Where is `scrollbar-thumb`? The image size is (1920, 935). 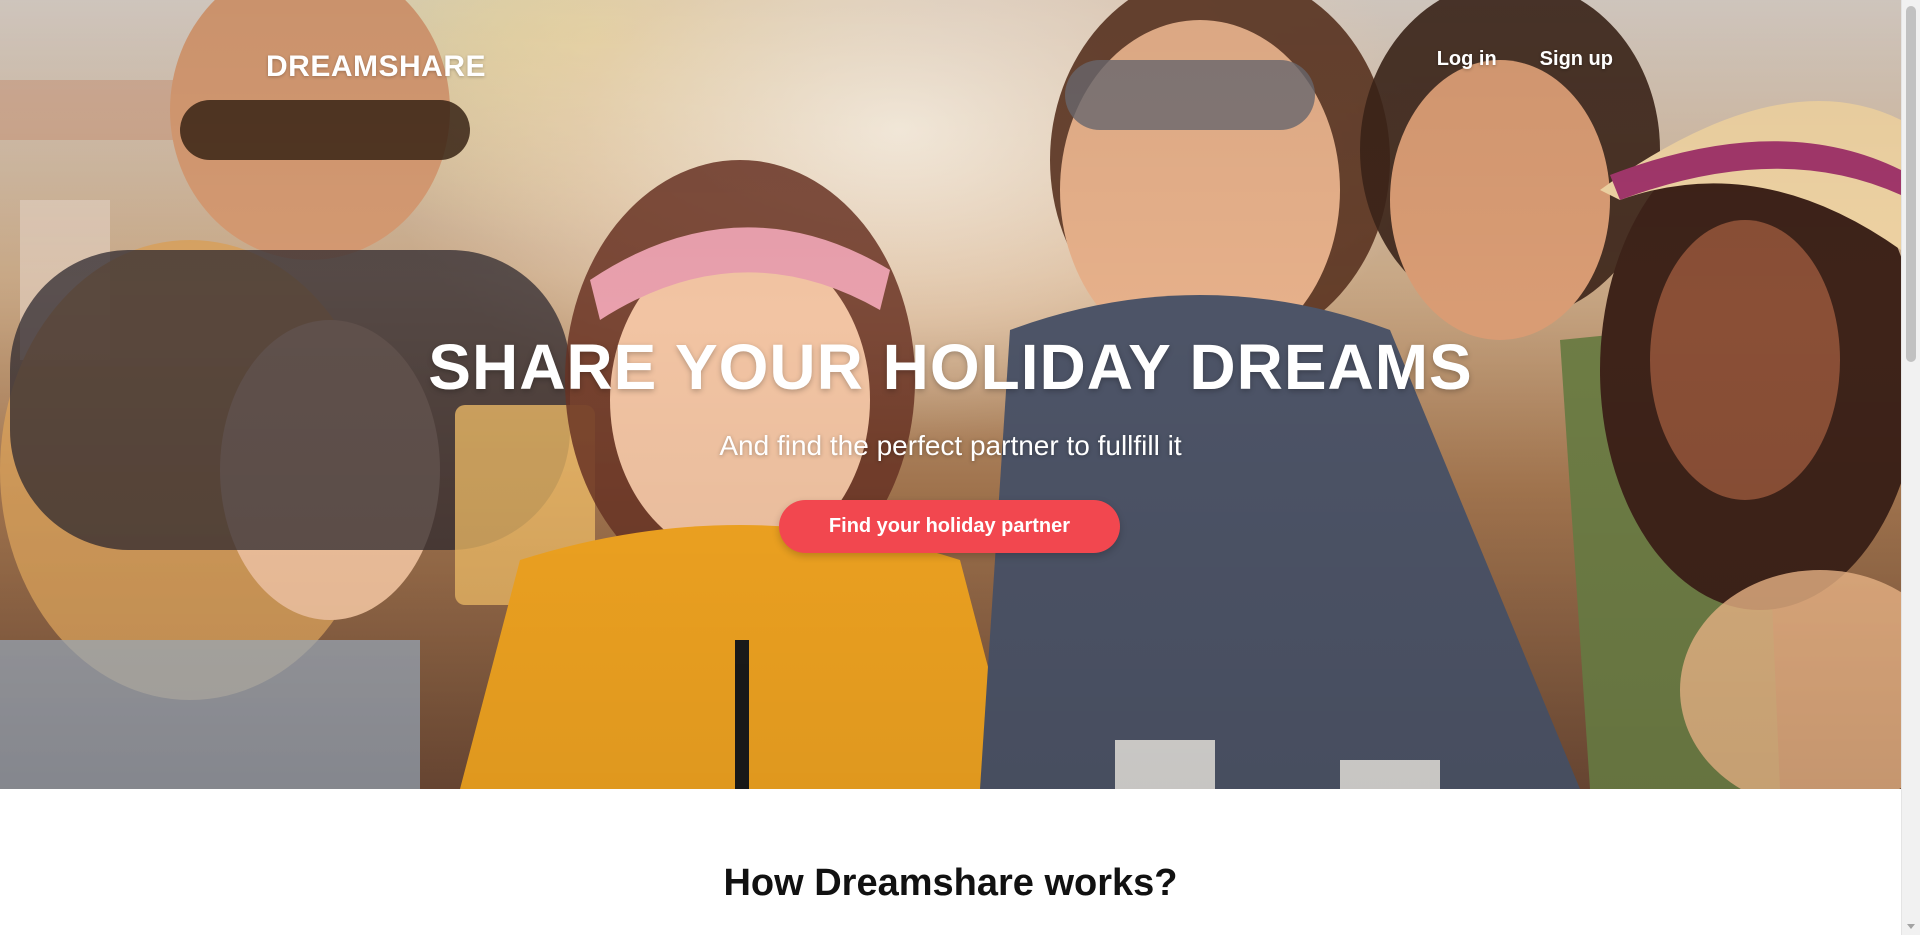
scrollbar-thumb is located at coordinates (1911, 184).